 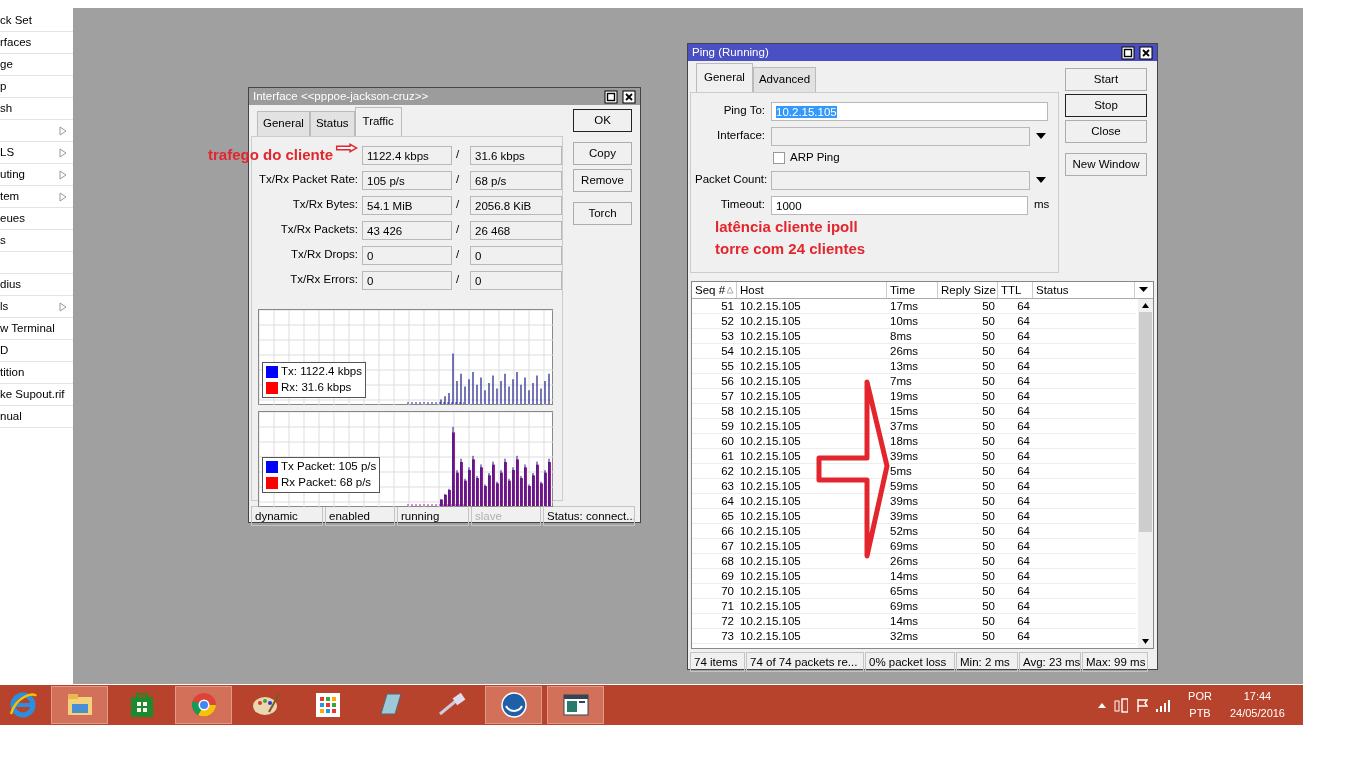 What do you see at coordinates (602, 181) in the screenshot?
I see `dialog-button: Remove` at bounding box center [602, 181].